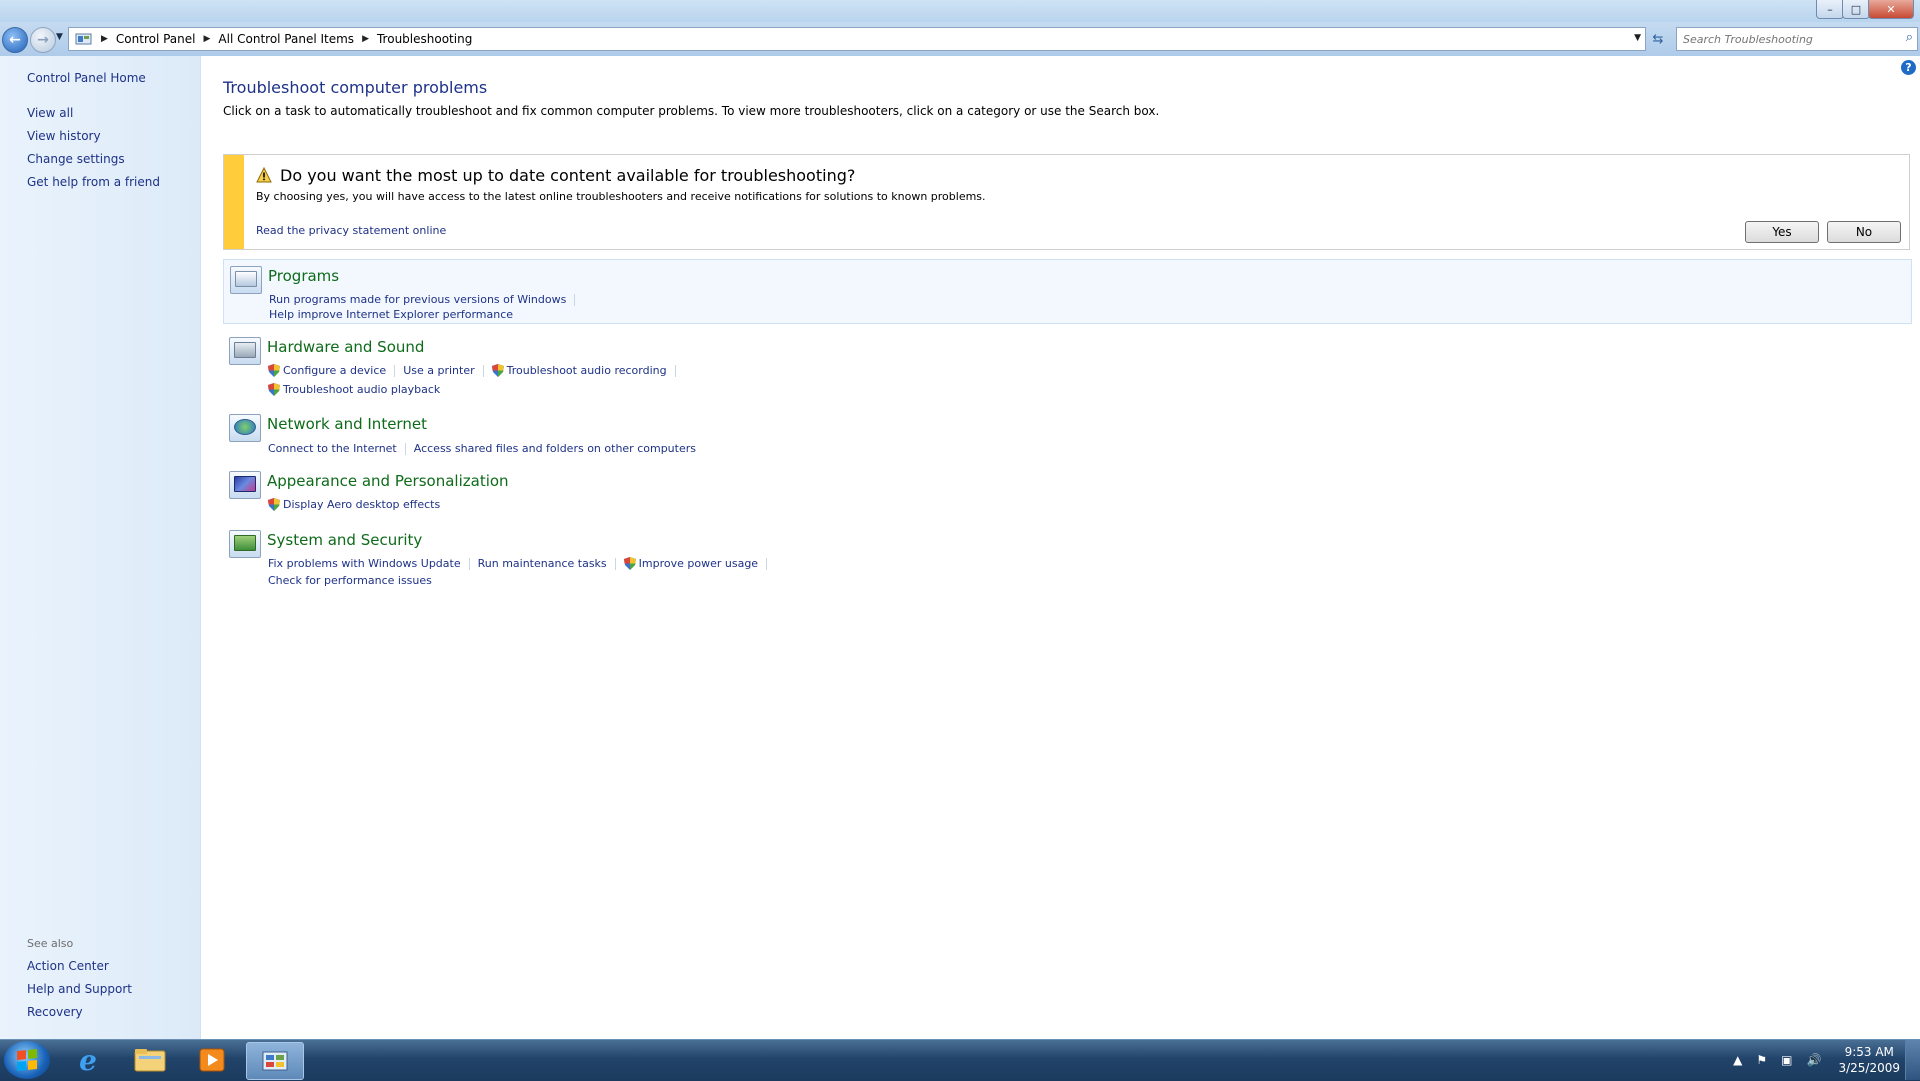 The height and width of the screenshot is (1081, 1920). What do you see at coordinates (1869, 1052) in the screenshot?
I see `clock-time: 9:53 AM` at bounding box center [1869, 1052].